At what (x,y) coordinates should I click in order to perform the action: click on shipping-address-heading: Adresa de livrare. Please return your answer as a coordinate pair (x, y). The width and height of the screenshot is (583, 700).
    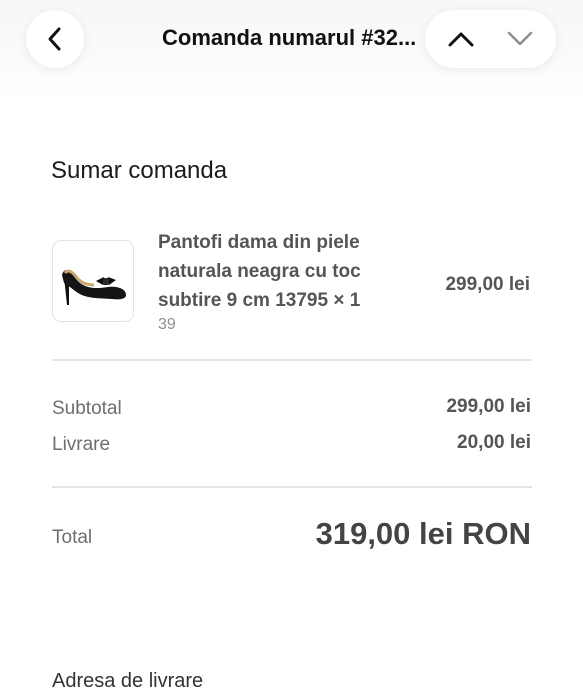
    Looking at the image, I should click on (128, 681).